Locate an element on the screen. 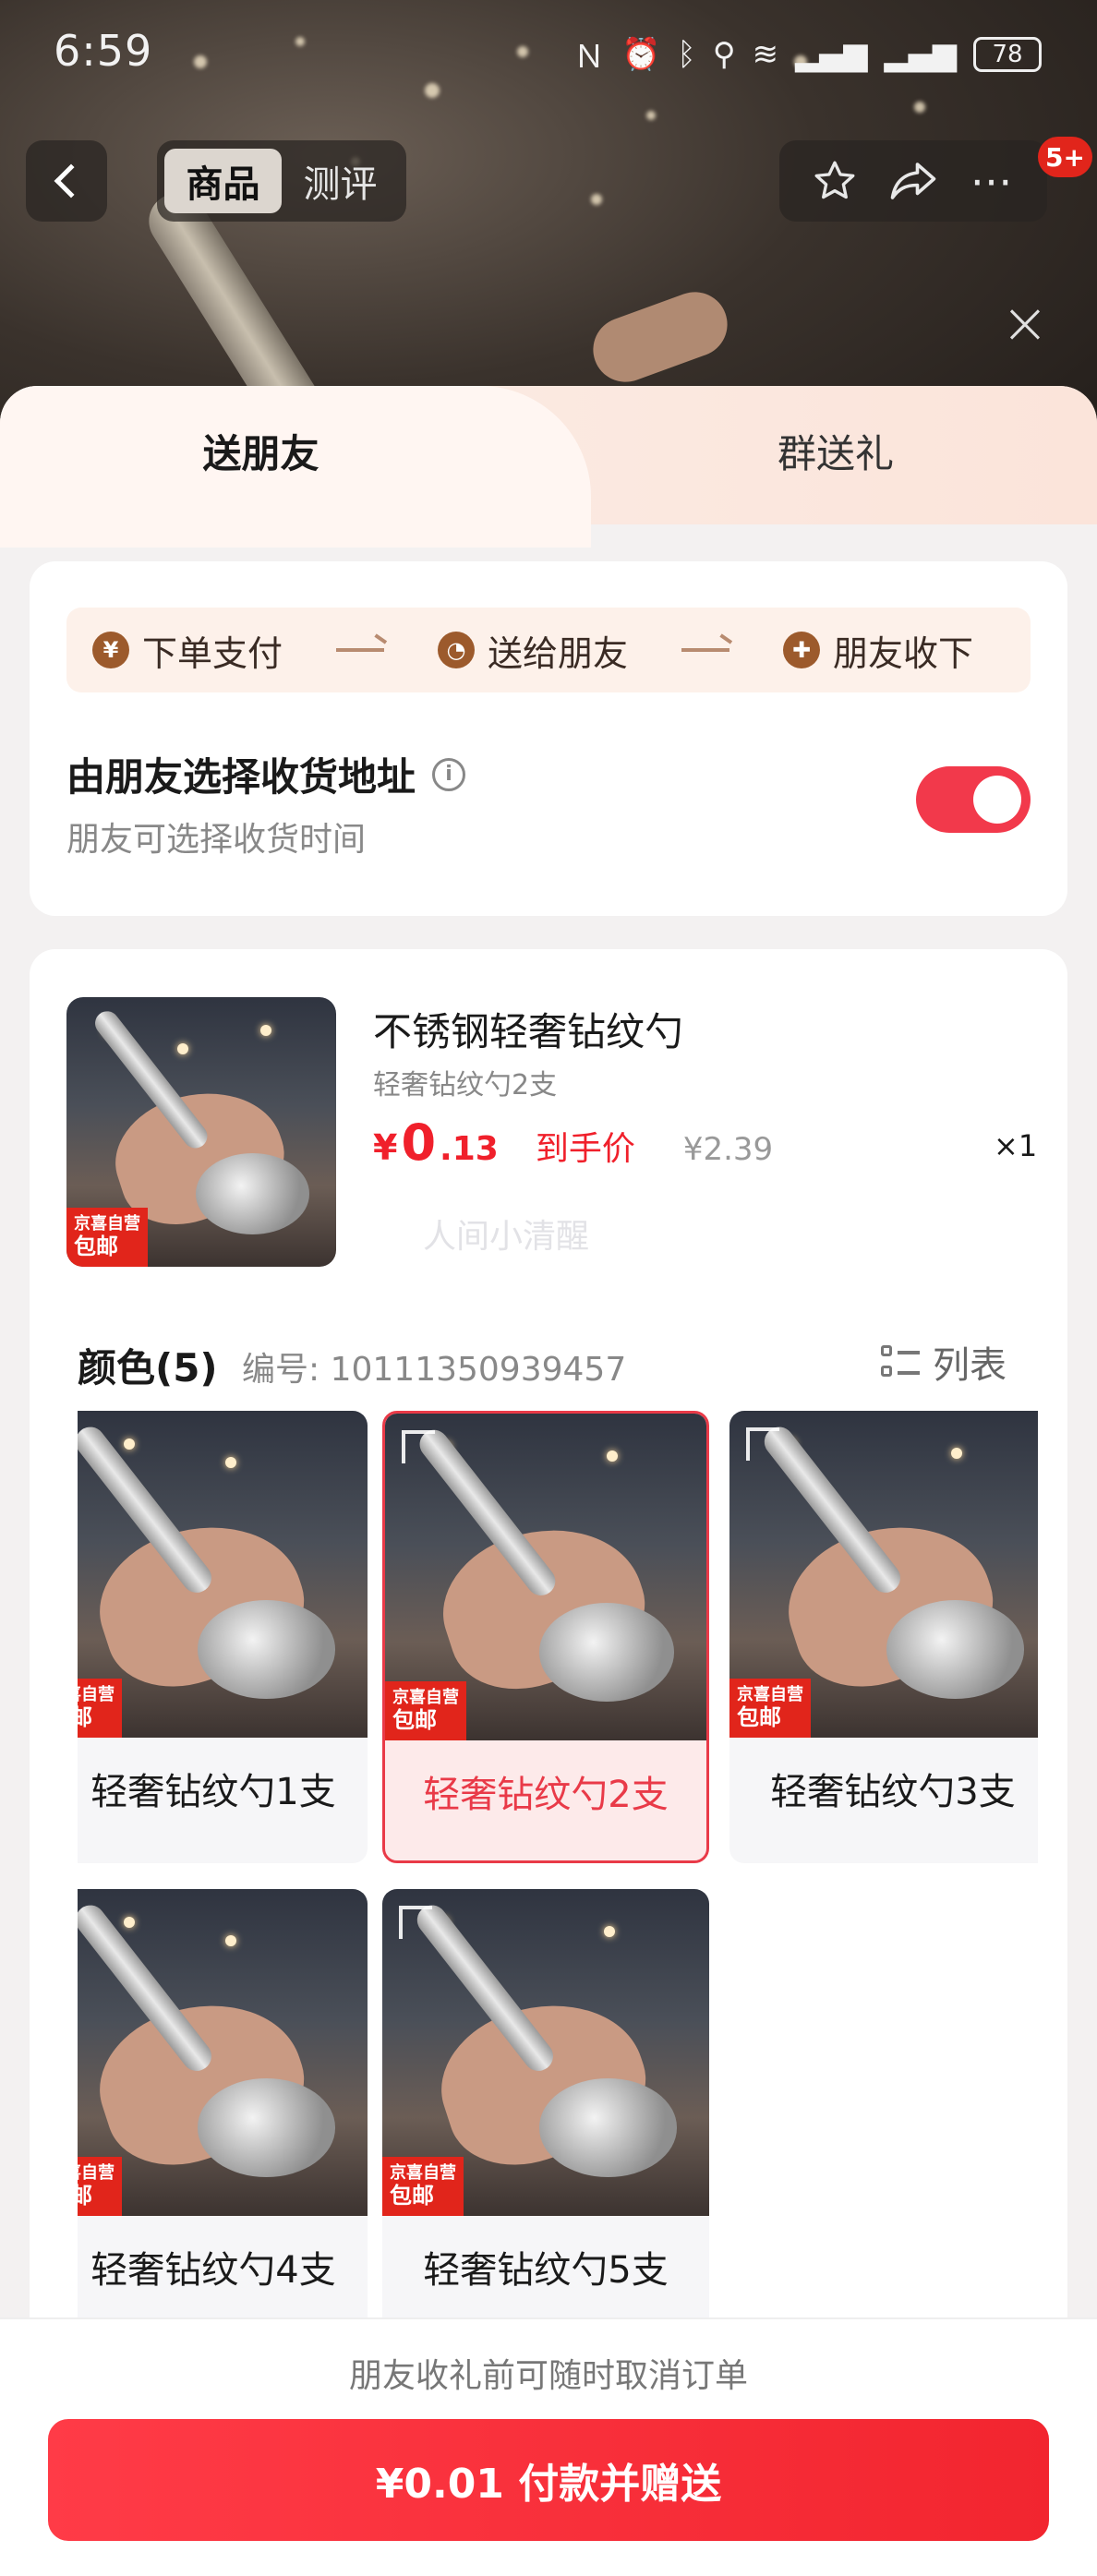 Image resolution: width=1097 pixels, height=2576 pixels. flow-step-receive-label: 朋友收下 is located at coordinates (904, 653).